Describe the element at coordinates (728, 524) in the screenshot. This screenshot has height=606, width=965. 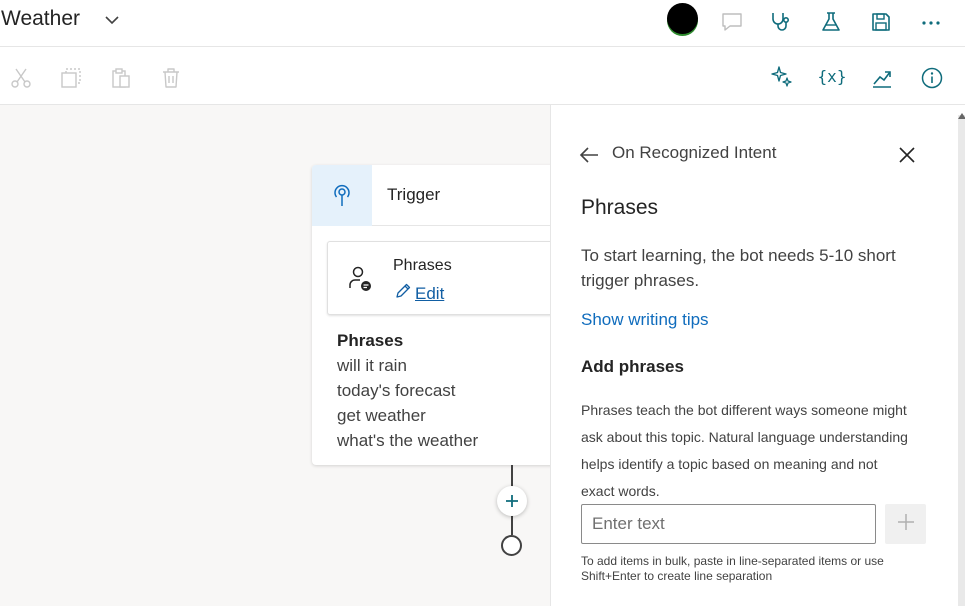
I see `phrase-input` at that location.